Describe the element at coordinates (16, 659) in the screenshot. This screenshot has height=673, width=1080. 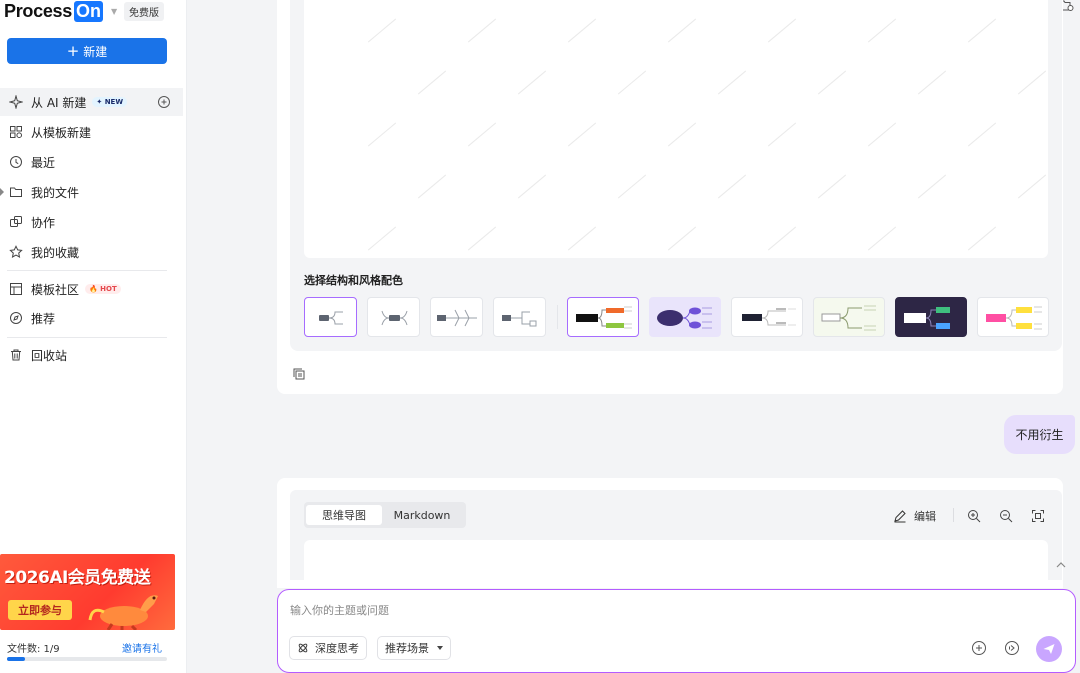
I see `file-quota-fill` at that location.